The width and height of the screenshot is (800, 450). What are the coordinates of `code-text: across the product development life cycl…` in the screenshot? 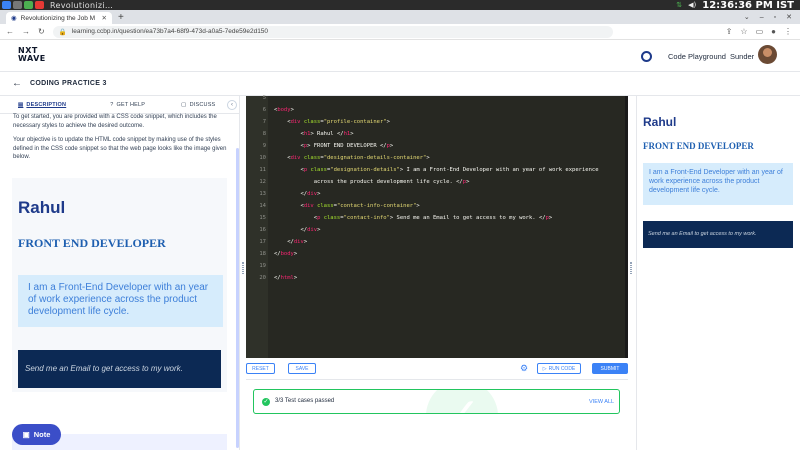 It's located at (372, 182).